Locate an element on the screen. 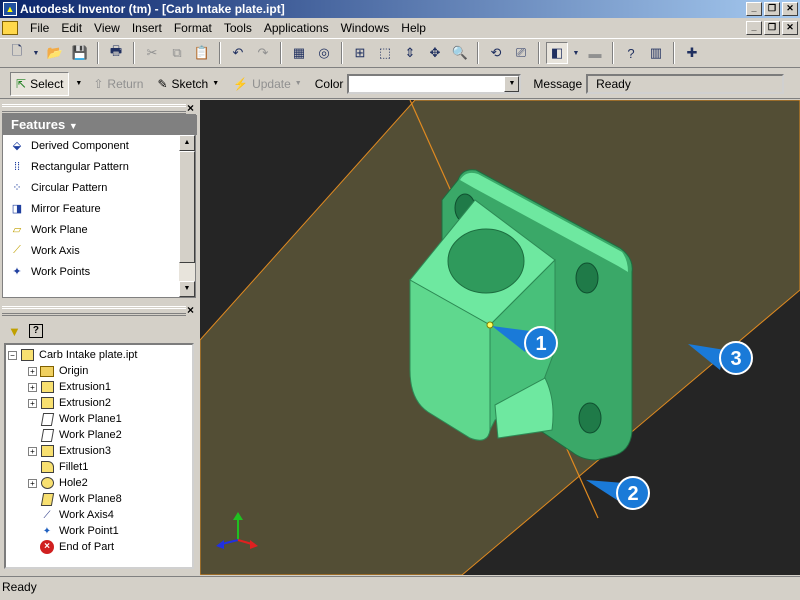  menu-edit: Edit is located at coordinates (71, 28).